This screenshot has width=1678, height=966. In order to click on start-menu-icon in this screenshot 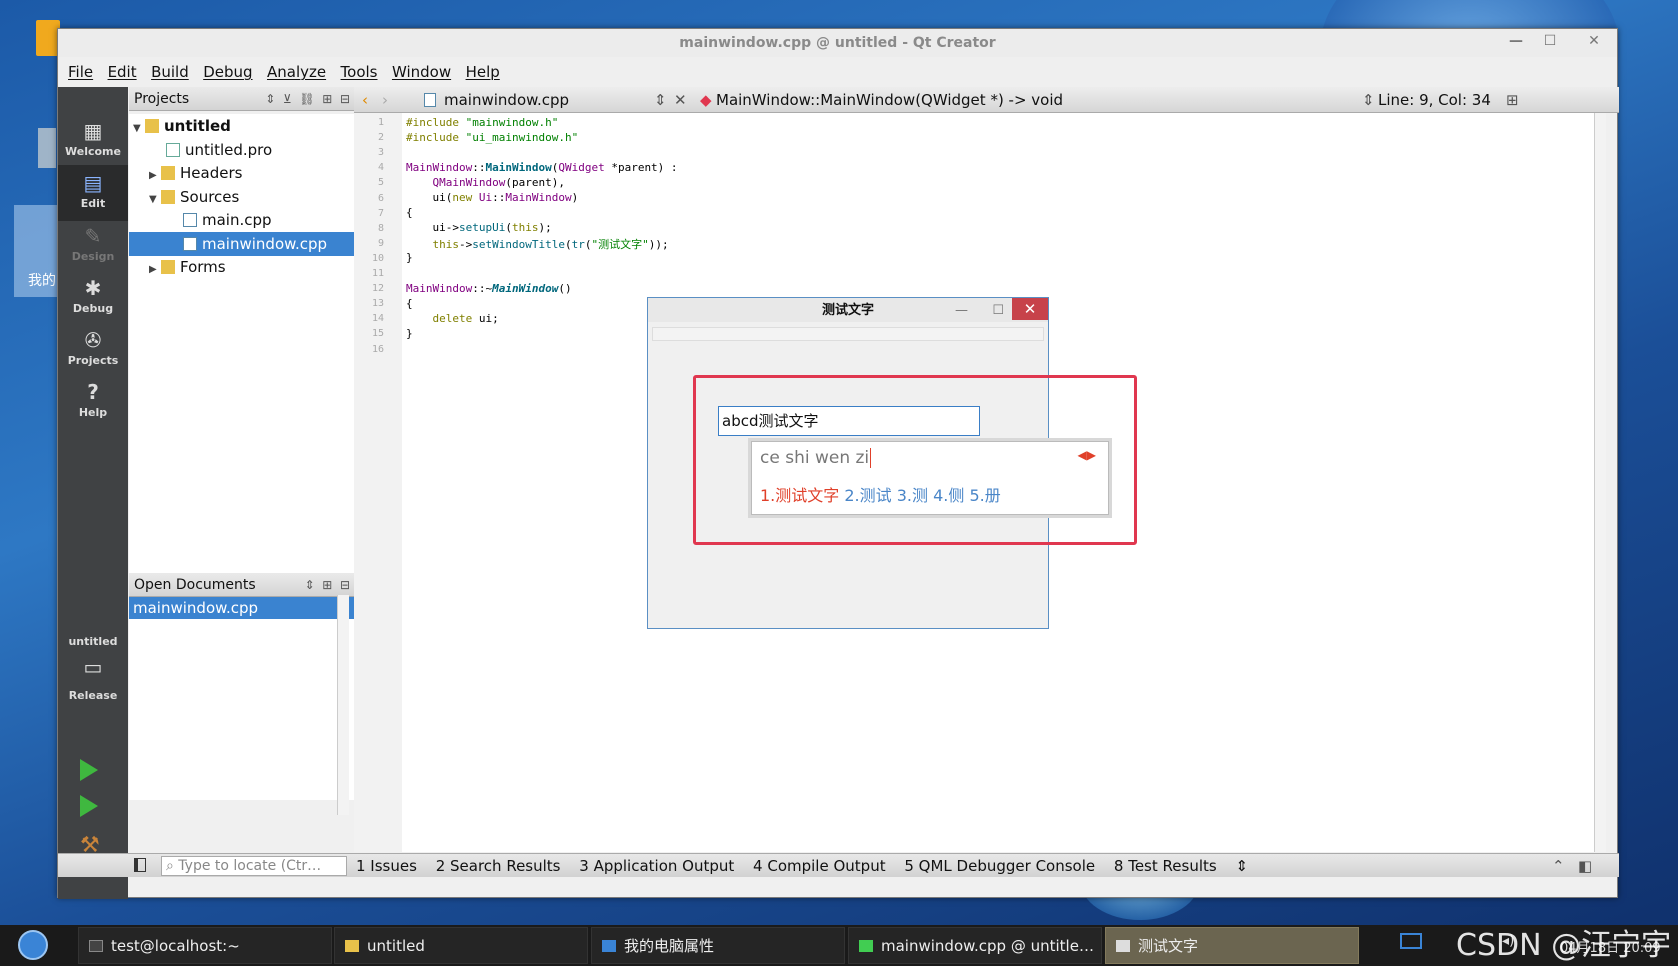, I will do `click(33, 945)`.